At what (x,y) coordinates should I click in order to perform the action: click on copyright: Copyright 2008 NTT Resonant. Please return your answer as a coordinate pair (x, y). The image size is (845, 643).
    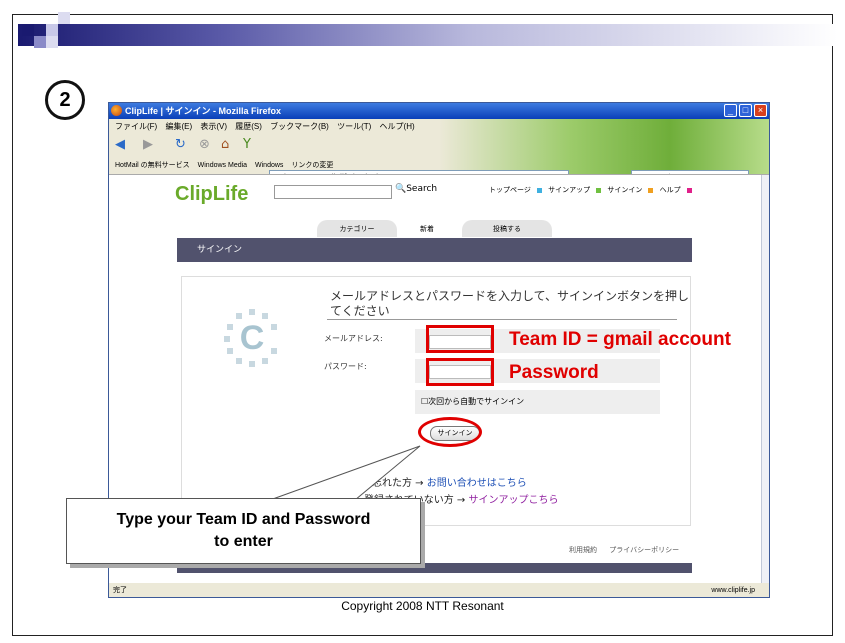
    Looking at the image, I should click on (422, 606).